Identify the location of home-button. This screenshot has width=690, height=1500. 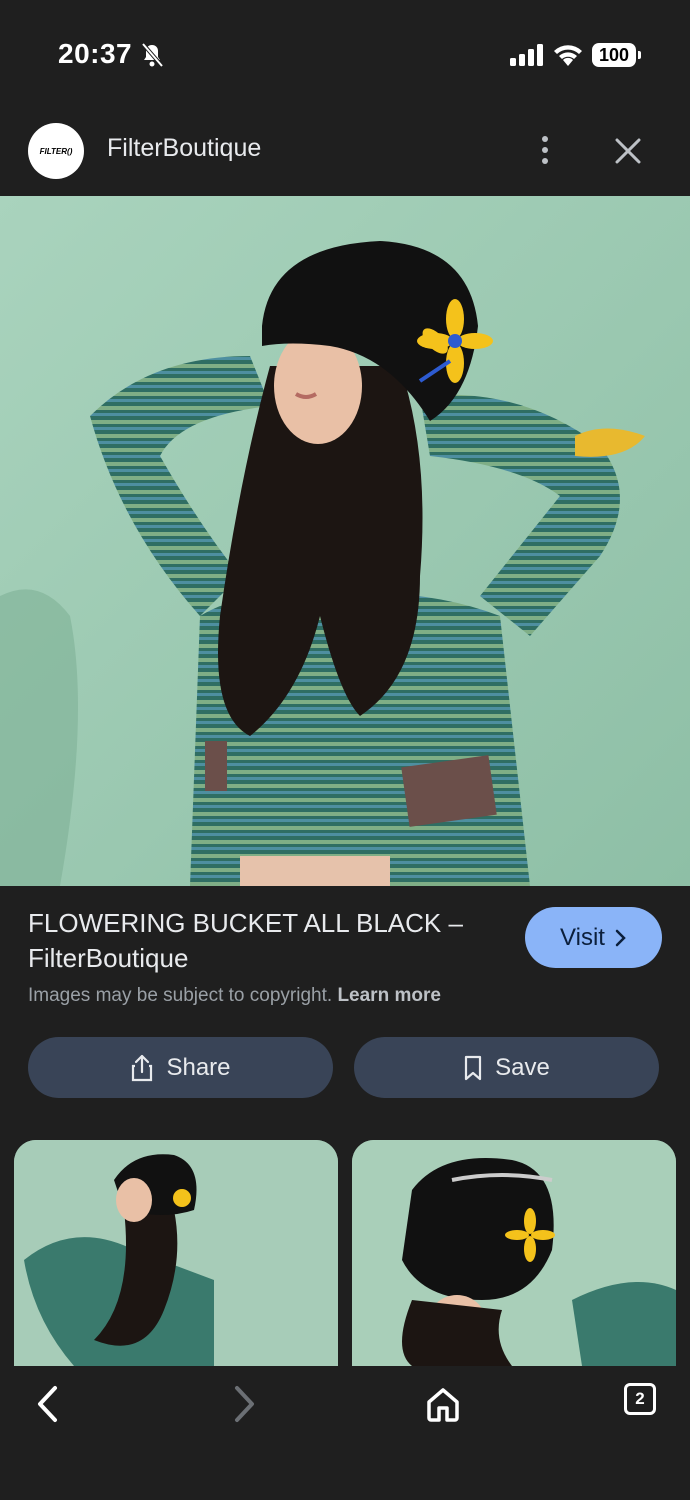
(443, 1404).